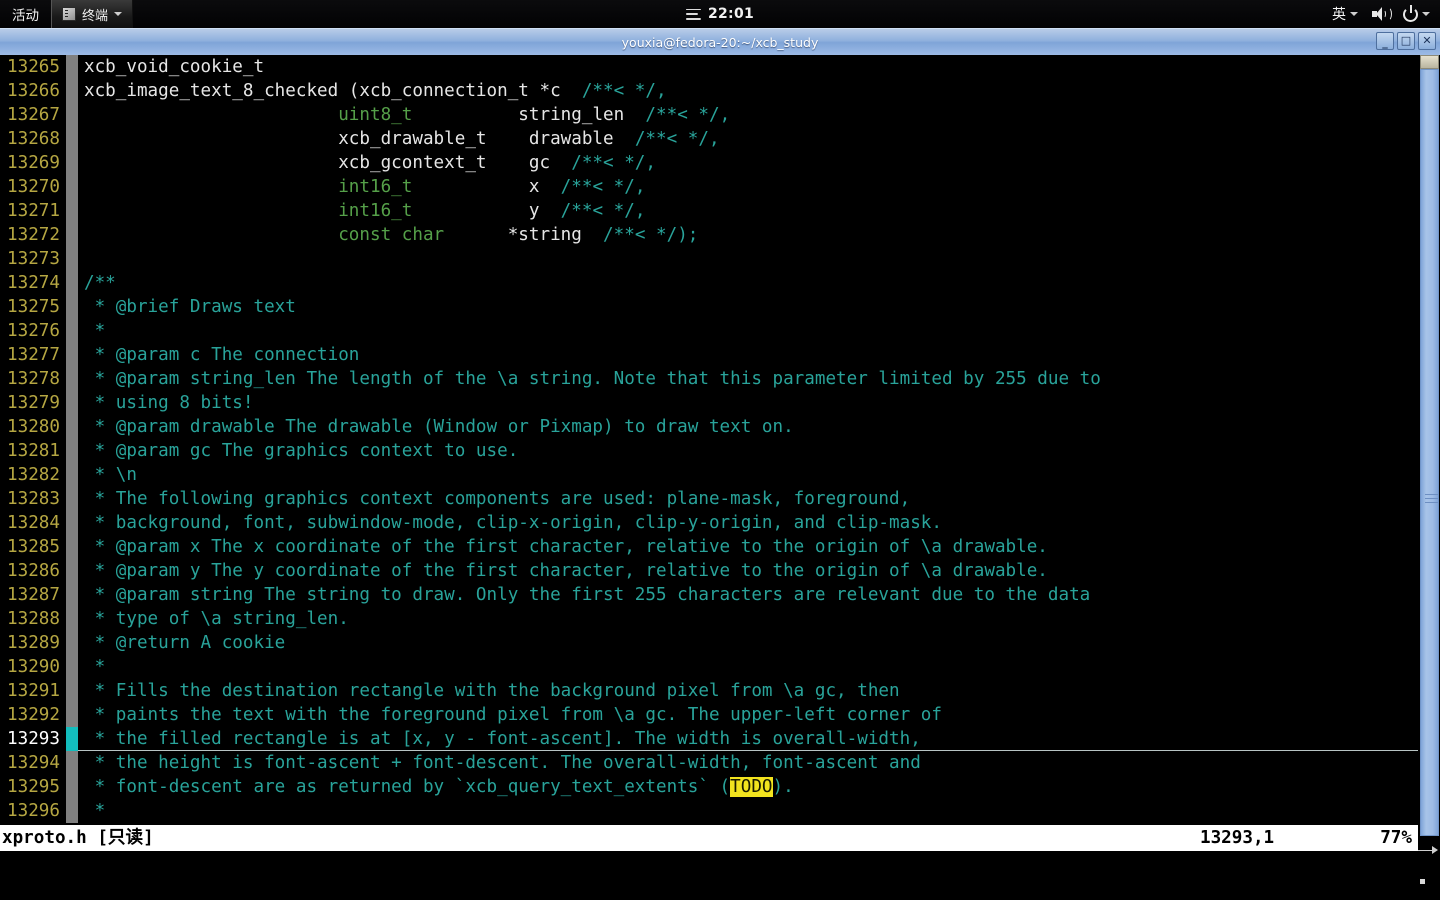 This screenshot has width=1440, height=900. I want to click on line-content: * @param gc The graphics context to use., so click(748, 451).